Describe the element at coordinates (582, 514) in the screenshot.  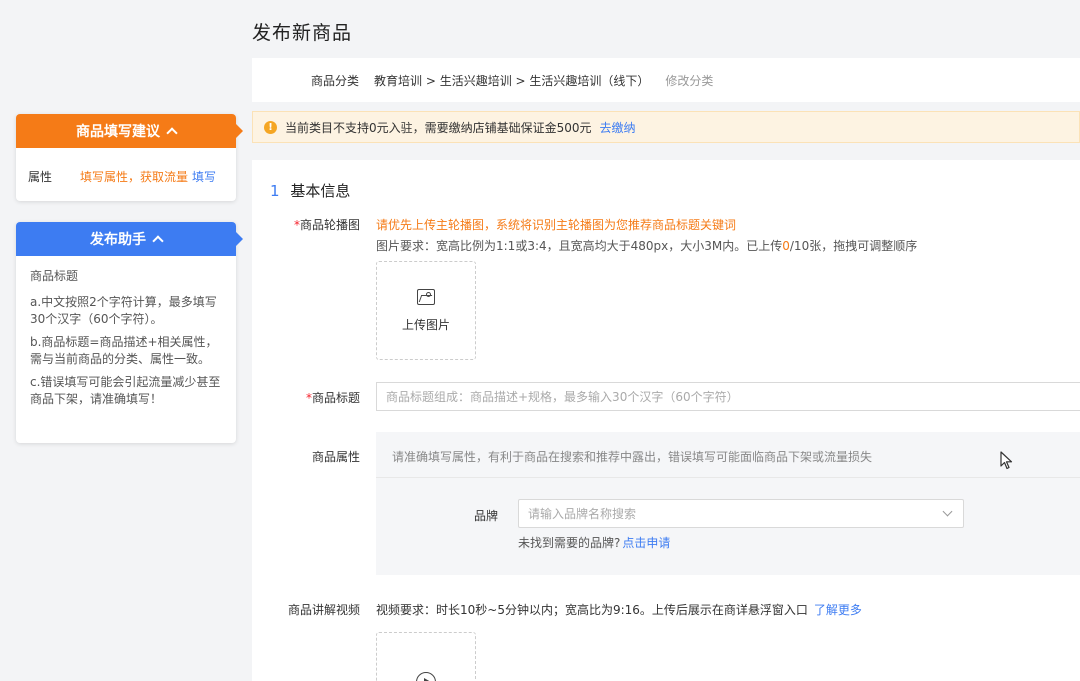
I see `brand-placeholder: 请输入品牌名称搜索` at that location.